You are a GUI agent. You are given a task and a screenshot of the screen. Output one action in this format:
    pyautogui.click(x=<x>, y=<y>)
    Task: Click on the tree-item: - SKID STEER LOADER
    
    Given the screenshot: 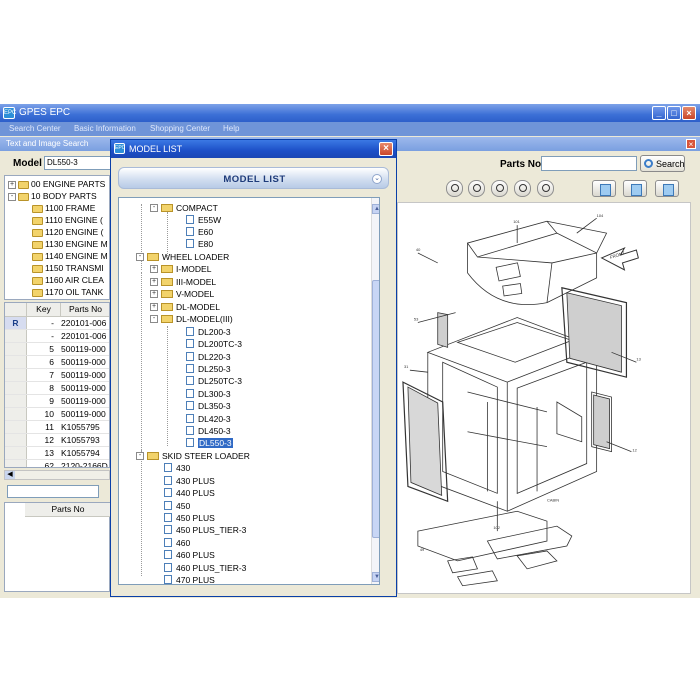 What is the action you would take?
    pyautogui.click(x=193, y=456)
    